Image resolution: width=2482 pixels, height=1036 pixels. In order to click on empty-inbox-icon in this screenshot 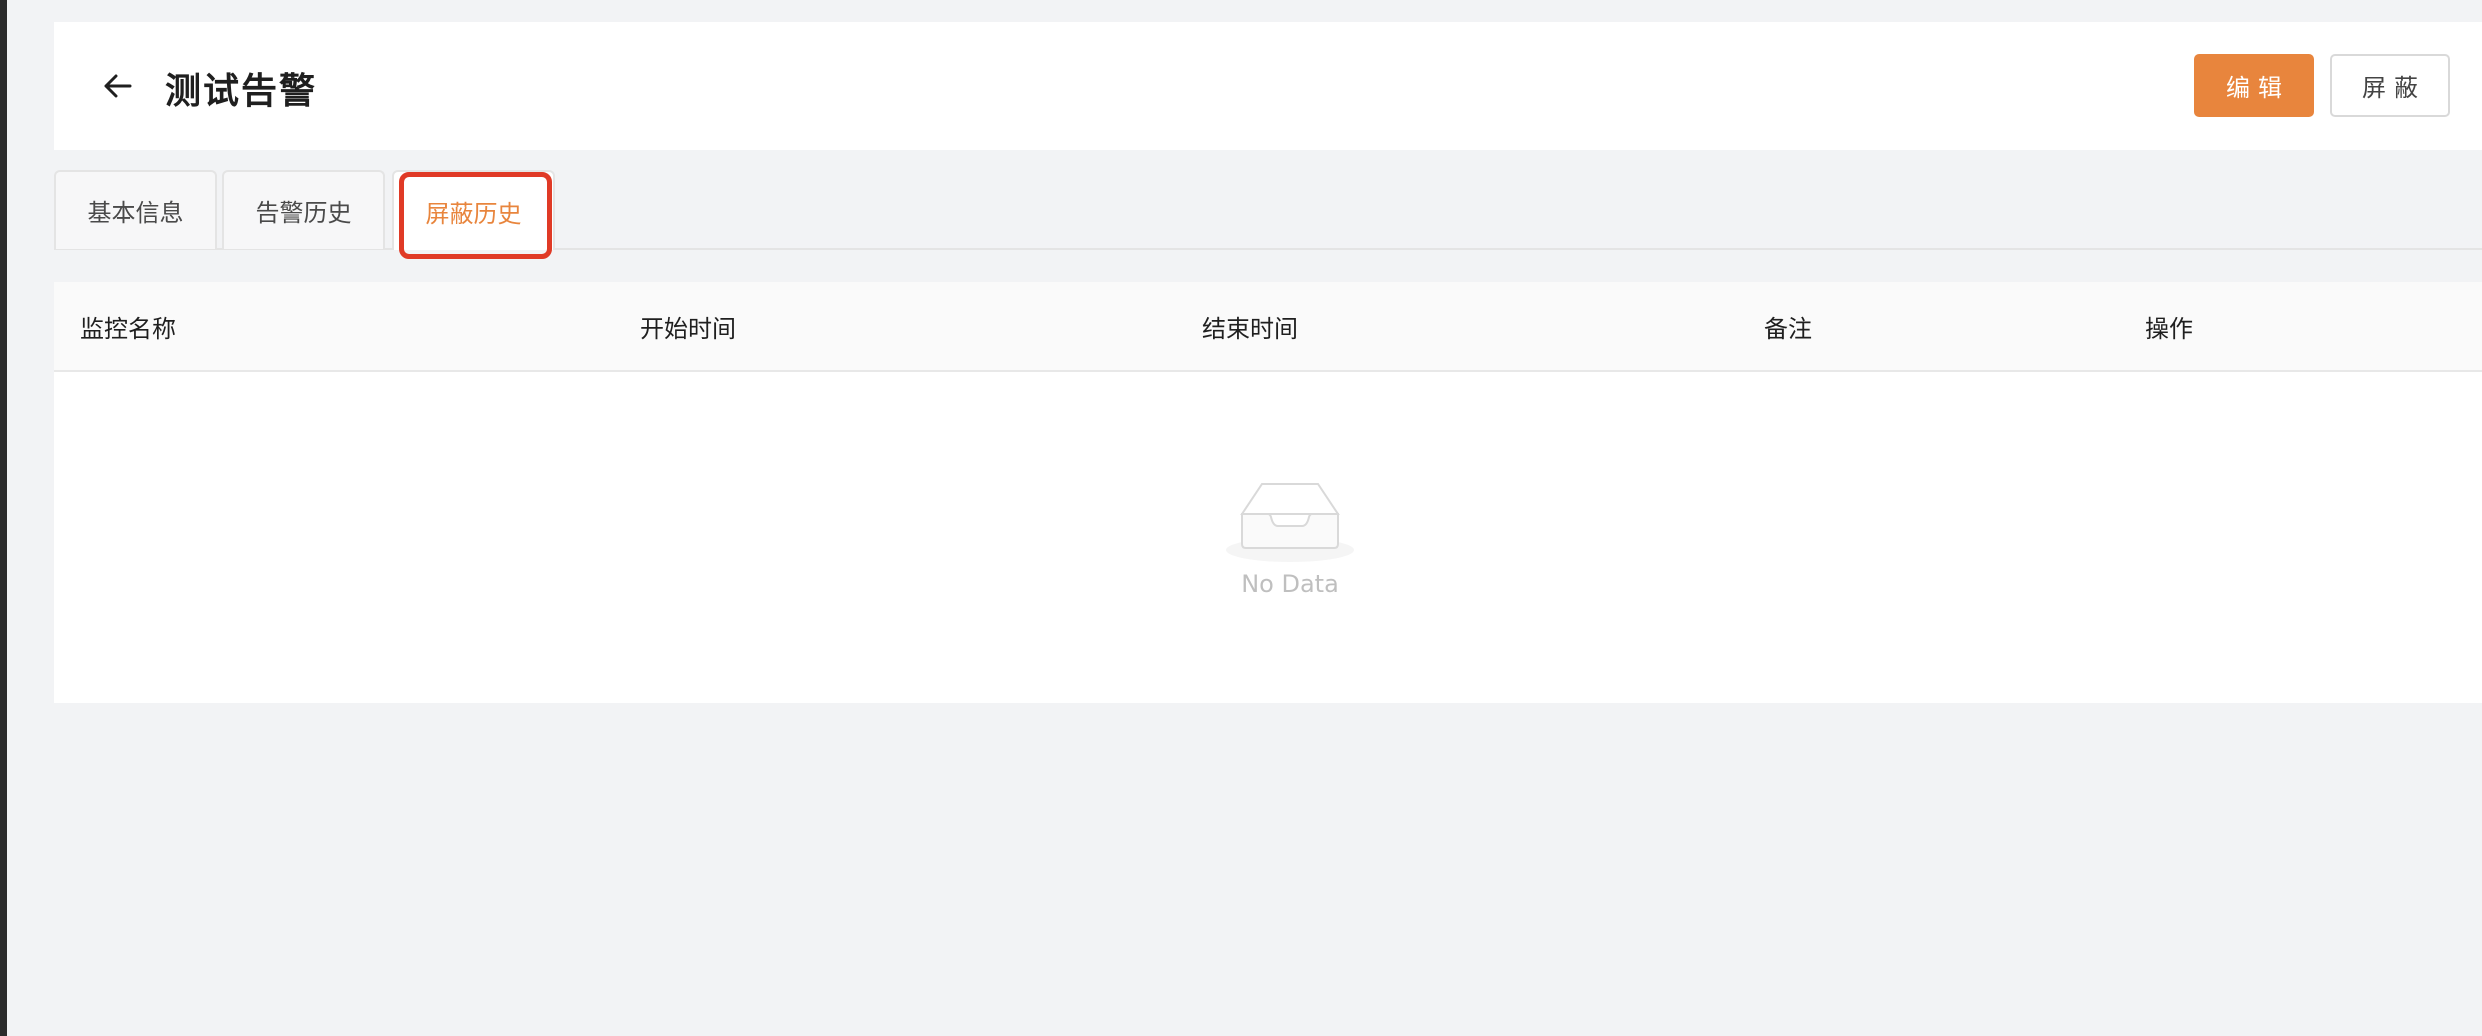, I will do `click(1290, 522)`.